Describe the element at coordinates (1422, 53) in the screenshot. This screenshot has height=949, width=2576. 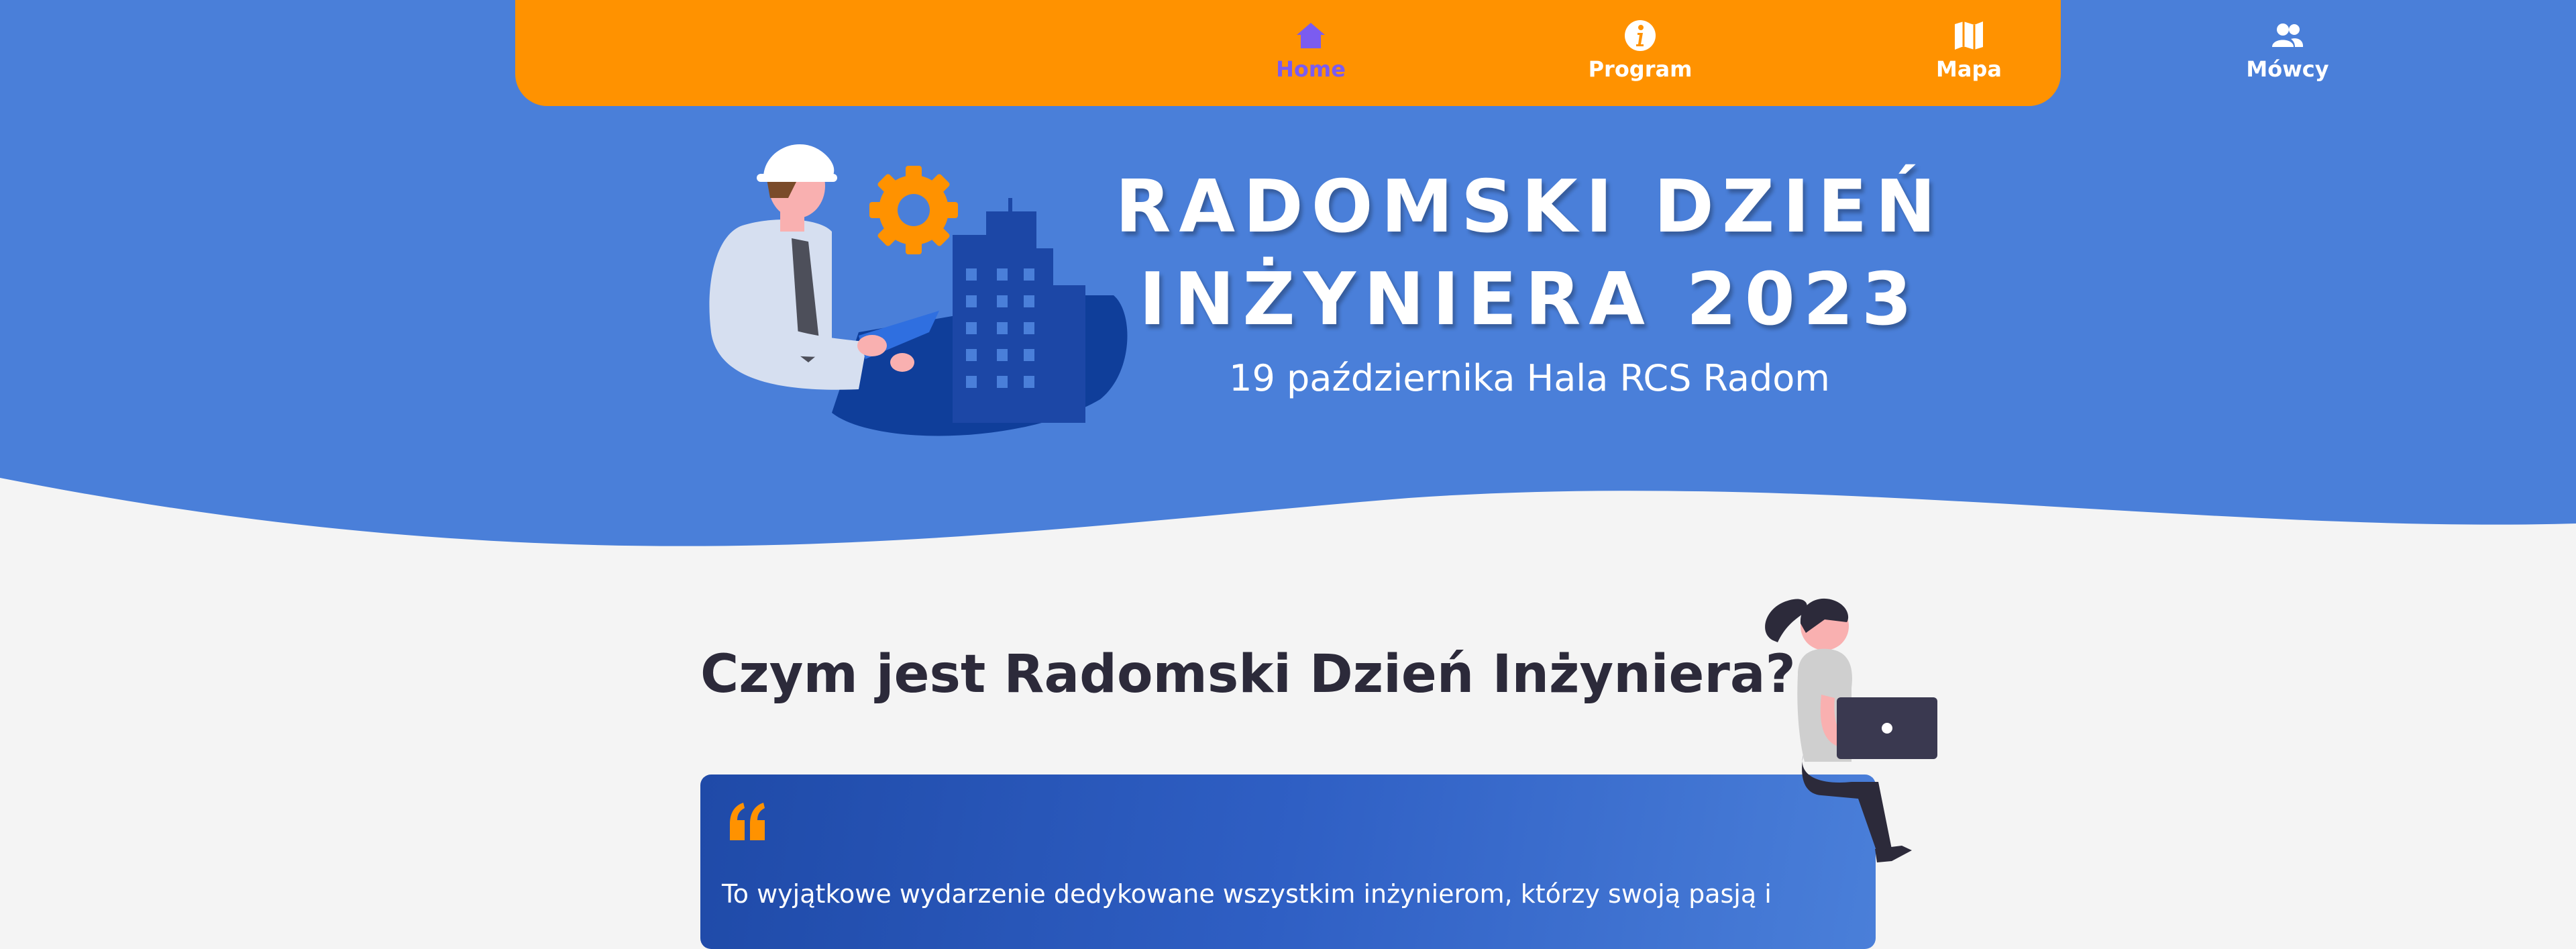
I see `top-navigation: Home Program Mapa Mówcy` at that location.